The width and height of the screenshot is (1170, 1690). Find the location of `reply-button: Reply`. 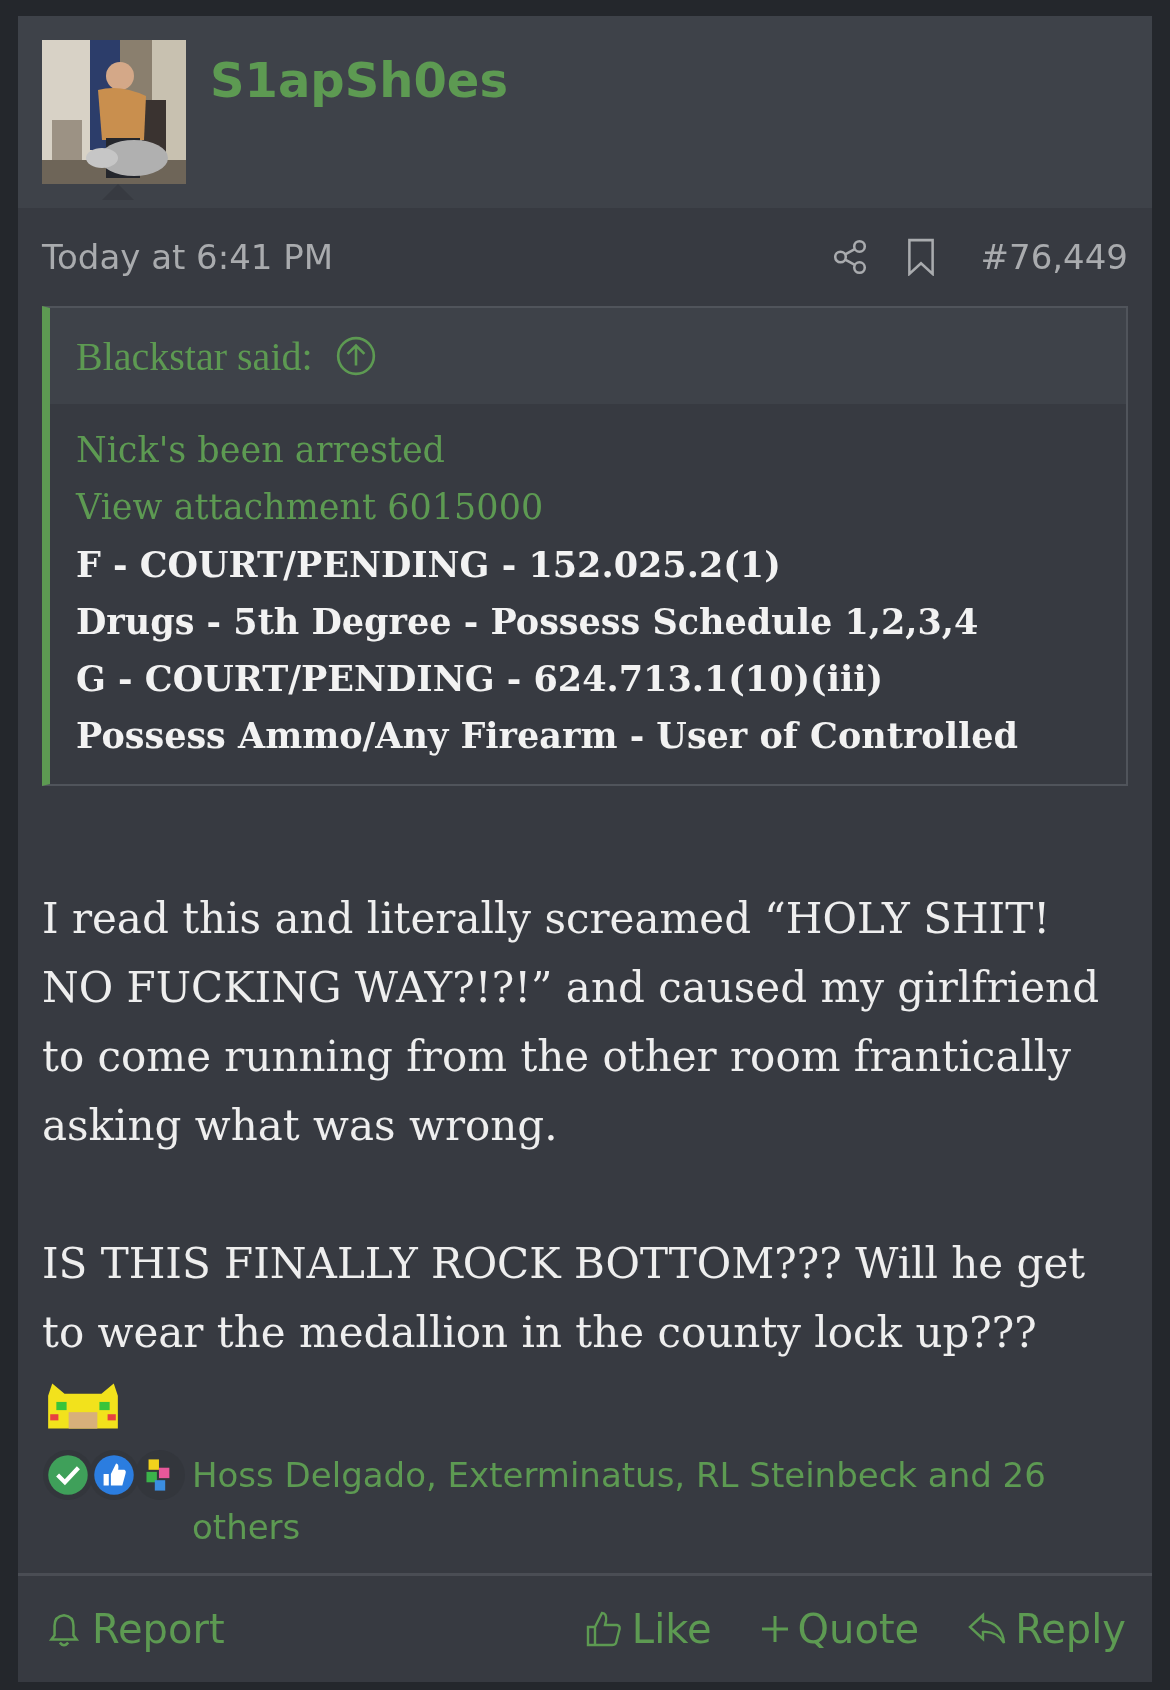

reply-button: Reply is located at coordinates (1046, 1629).